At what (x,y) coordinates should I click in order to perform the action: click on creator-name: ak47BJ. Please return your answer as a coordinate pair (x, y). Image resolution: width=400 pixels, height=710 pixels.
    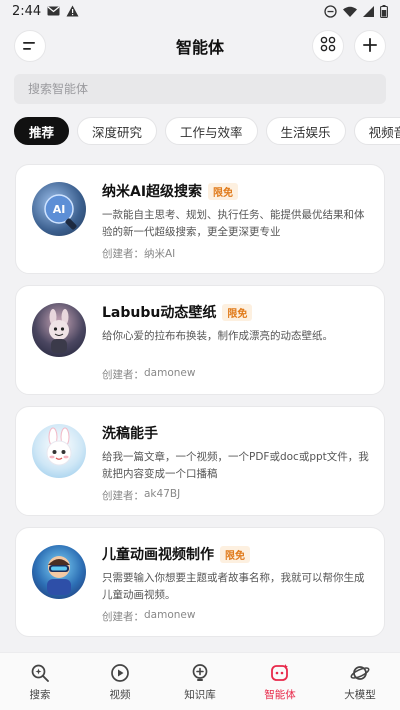
    Looking at the image, I should click on (162, 494).